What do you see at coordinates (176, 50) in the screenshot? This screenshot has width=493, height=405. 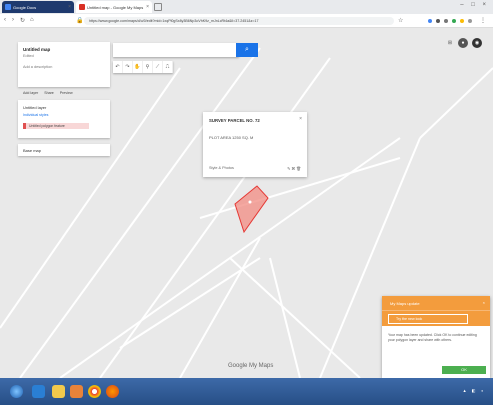 I see `search-input` at bounding box center [176, 50].